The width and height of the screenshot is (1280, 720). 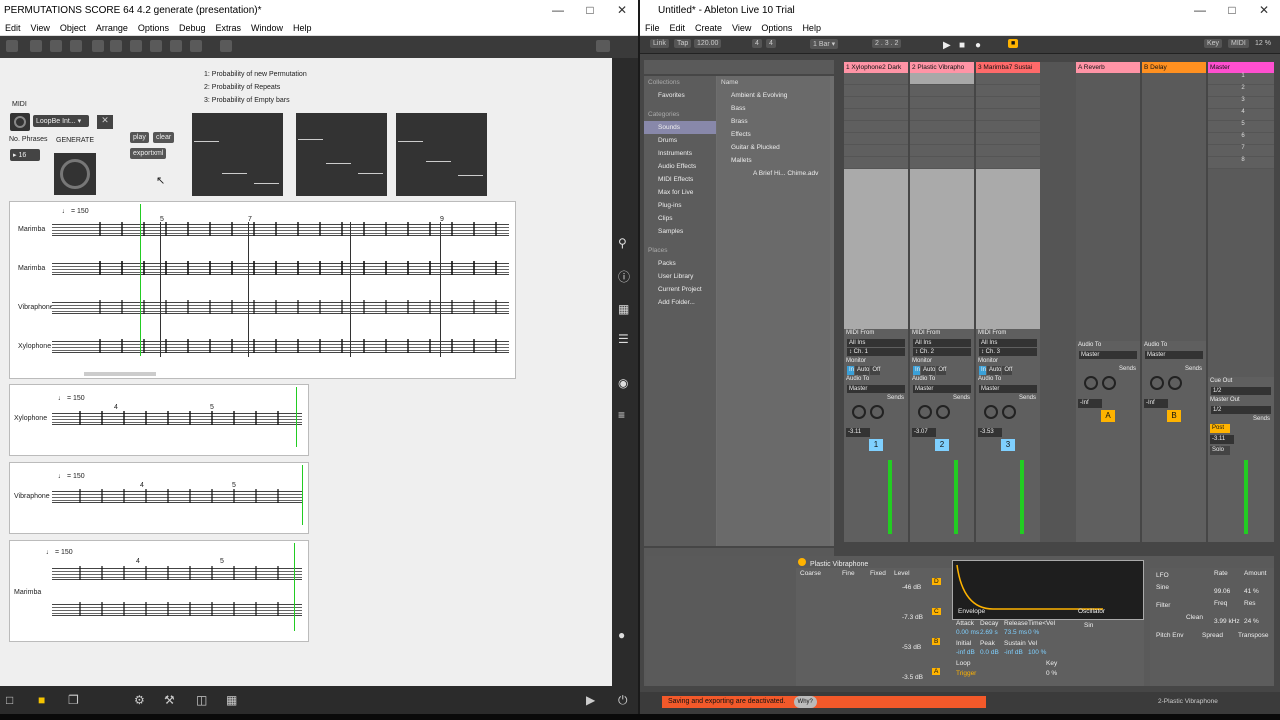 What do you see at coordinates (989, 652) in the screenshot?
I see `param-value: 0.0 dB` at bounding box center [989, 652].